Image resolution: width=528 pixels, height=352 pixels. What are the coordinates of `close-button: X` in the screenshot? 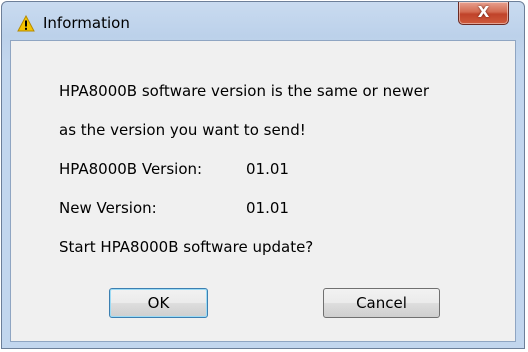 It's located at (483, 13).